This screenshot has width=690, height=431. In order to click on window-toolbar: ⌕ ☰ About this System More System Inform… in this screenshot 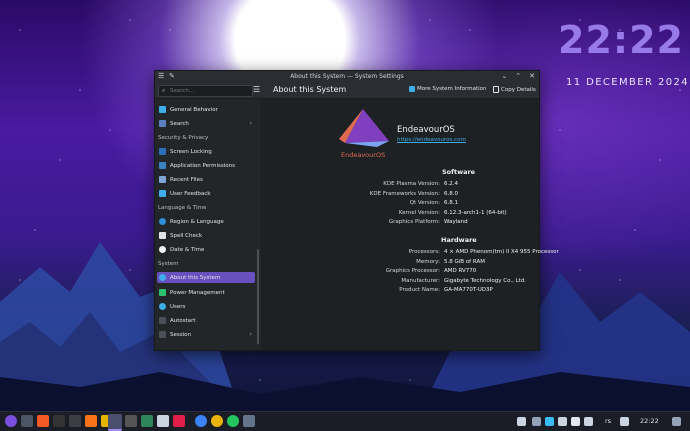, I will do `click(347, 90)`.